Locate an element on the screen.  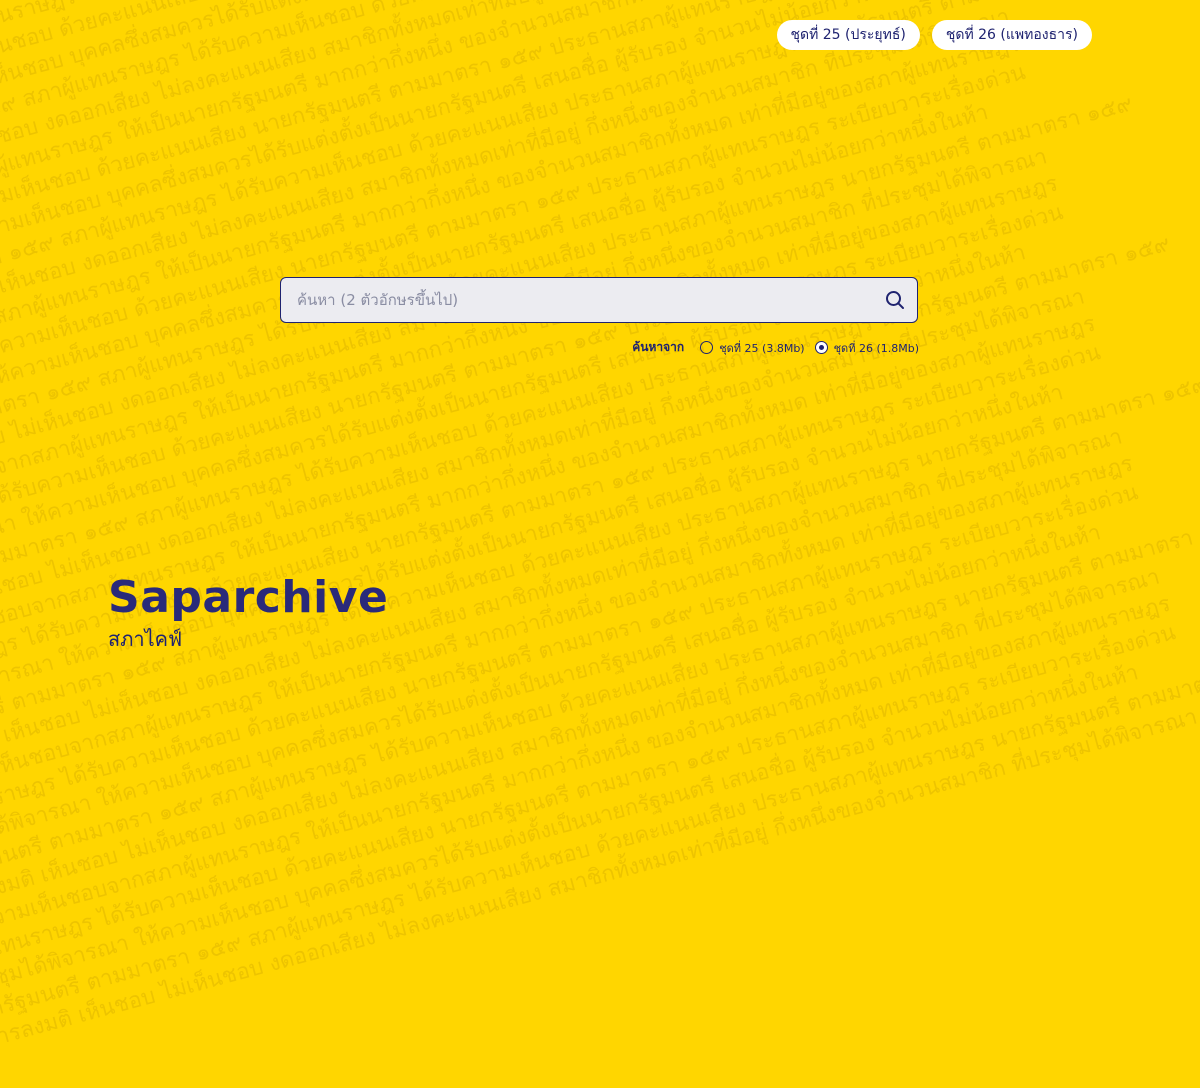
set-26-button: ชุดที่ 26 (แพทองธาร) is located at coordinates (1011, 35).